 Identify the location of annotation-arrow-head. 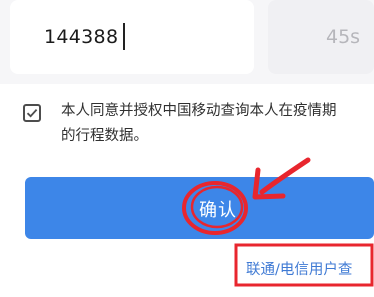
(269, 183).